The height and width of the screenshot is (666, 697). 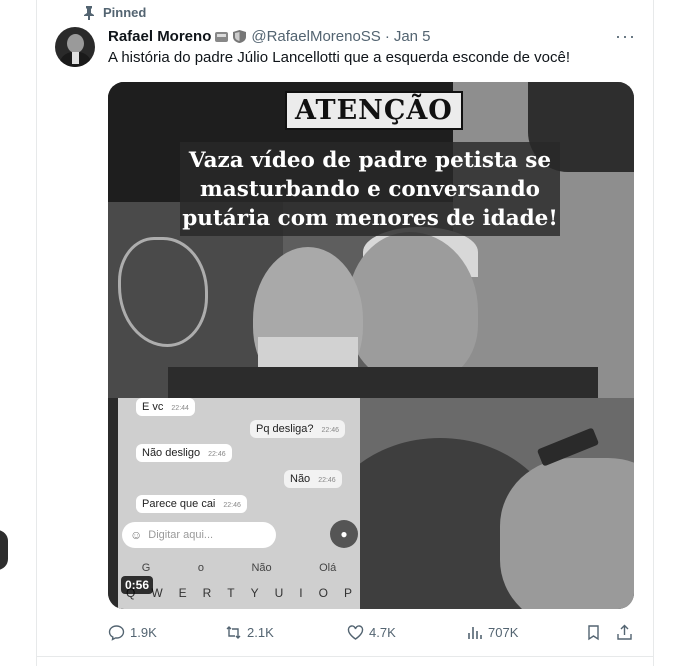 I want to click on share-button, so click(x=624, y=632).